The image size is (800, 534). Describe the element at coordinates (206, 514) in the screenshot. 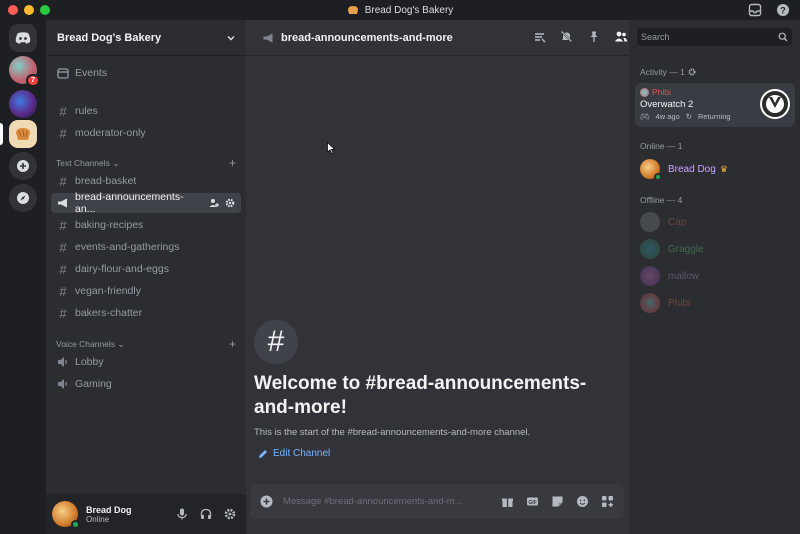

I see `headphones-icon` at that location.